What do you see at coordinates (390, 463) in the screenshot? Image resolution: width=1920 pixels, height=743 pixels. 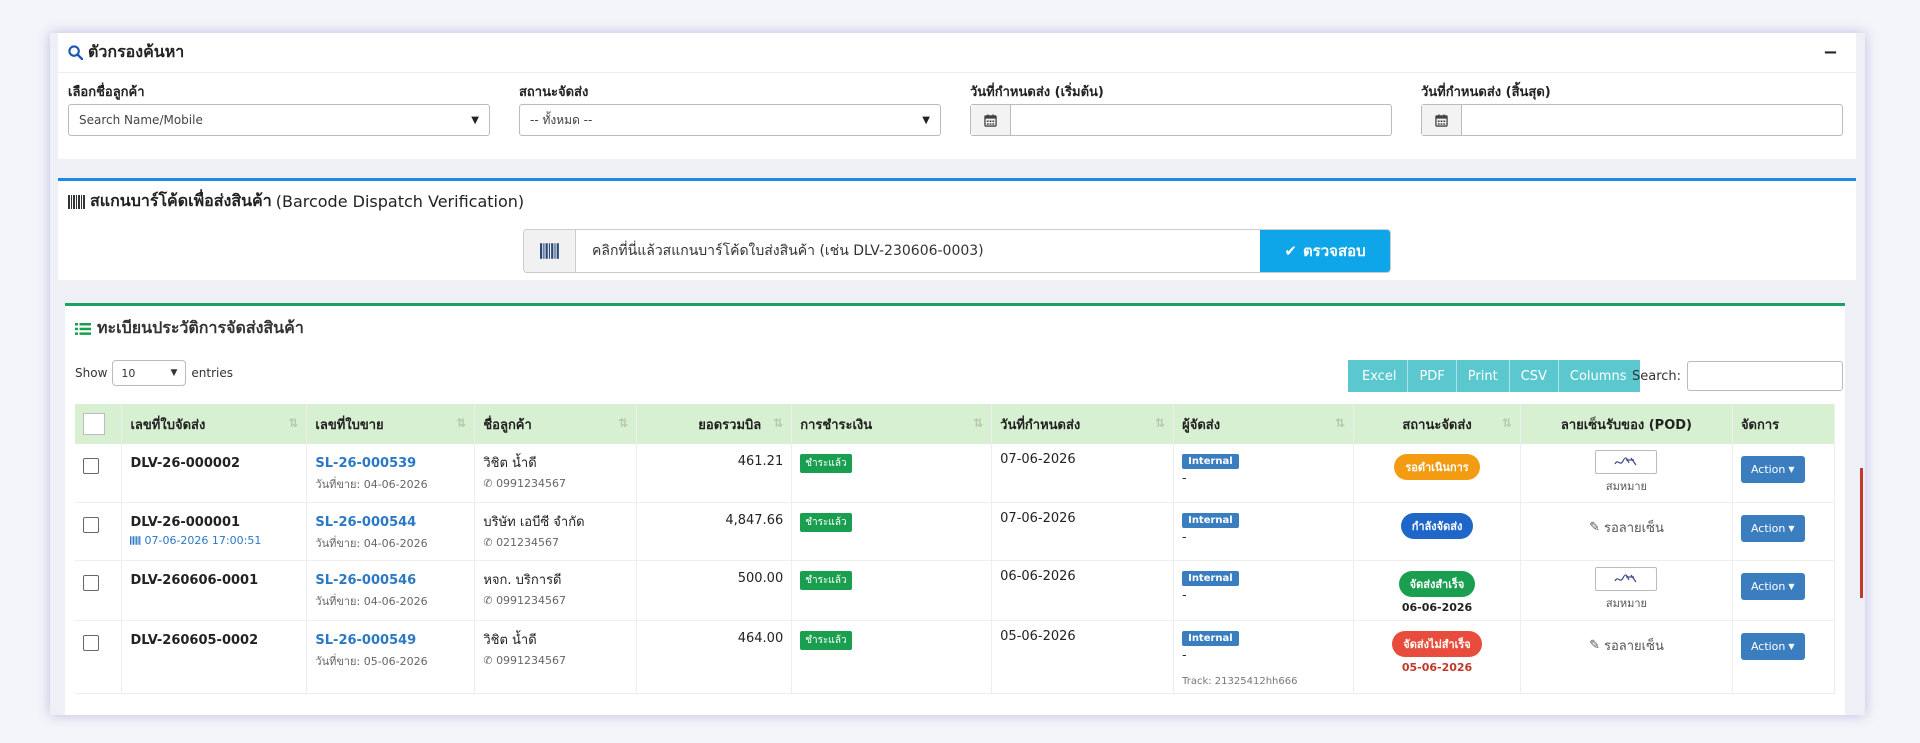 I see `sale-no-link: SL-26-000539` at bounding box center [390, 463].